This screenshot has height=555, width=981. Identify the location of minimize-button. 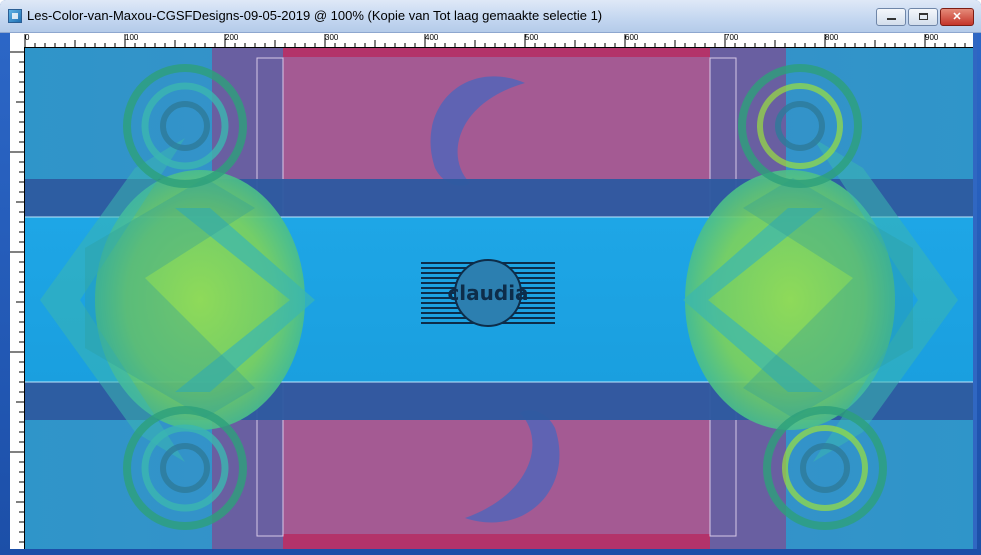
(891, 17).